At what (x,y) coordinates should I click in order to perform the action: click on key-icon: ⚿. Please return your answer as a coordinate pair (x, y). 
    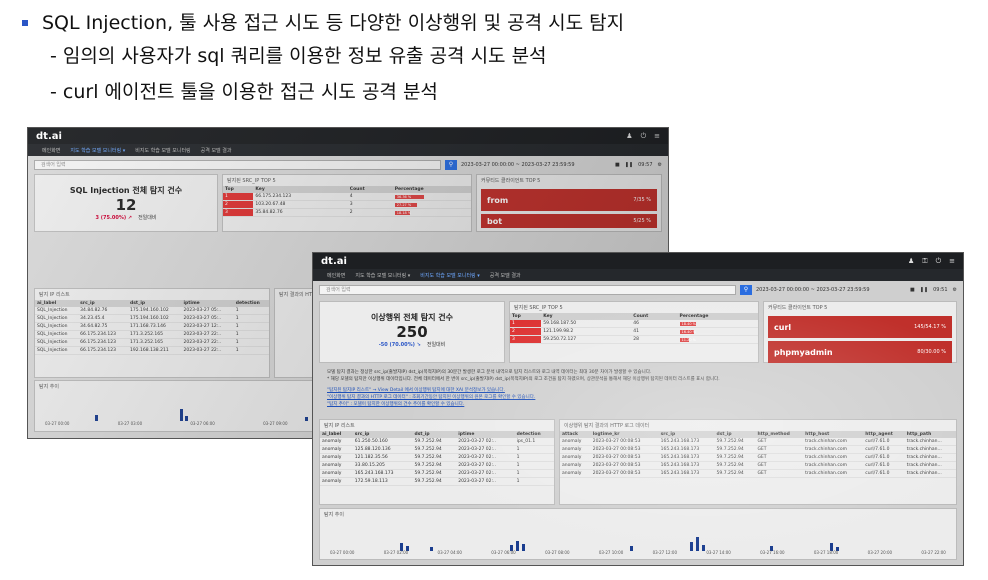
    Looking at the image, I should click on (924, 261).